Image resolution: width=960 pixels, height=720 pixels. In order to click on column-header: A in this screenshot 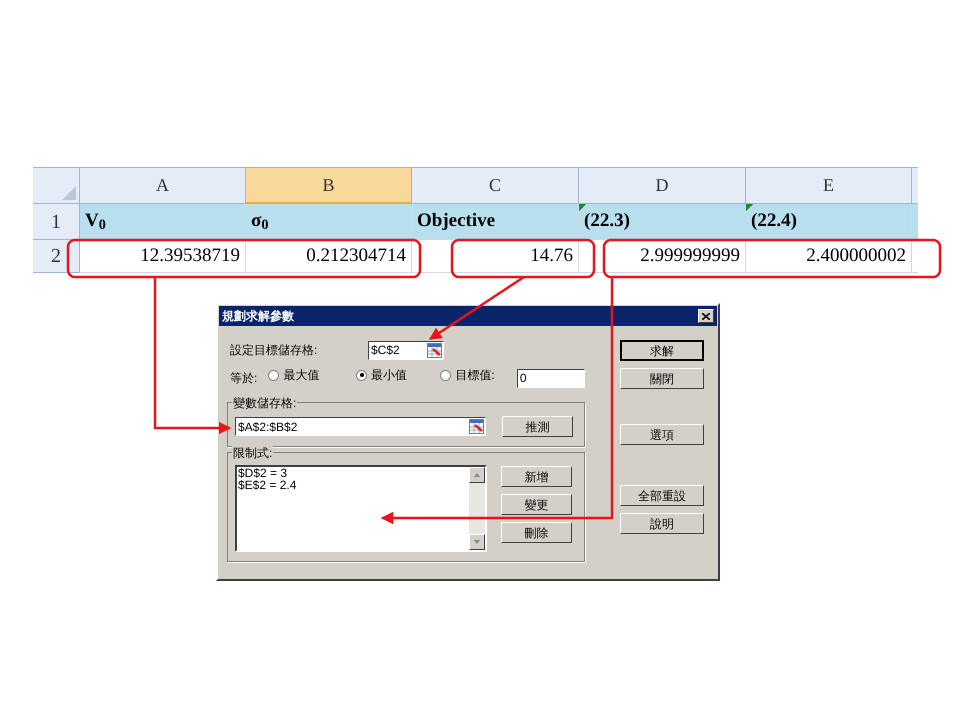, I will do `click(163, 186)`.